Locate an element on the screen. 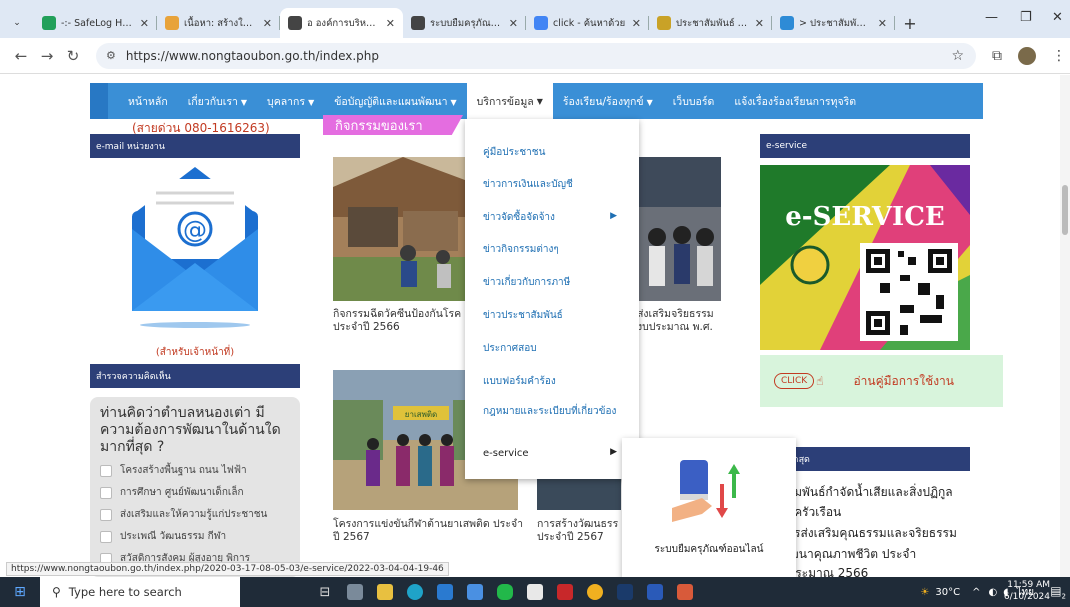 This screenshot has height=607, width=1070. calculator-app-icon is located at coordinates (355, 592).